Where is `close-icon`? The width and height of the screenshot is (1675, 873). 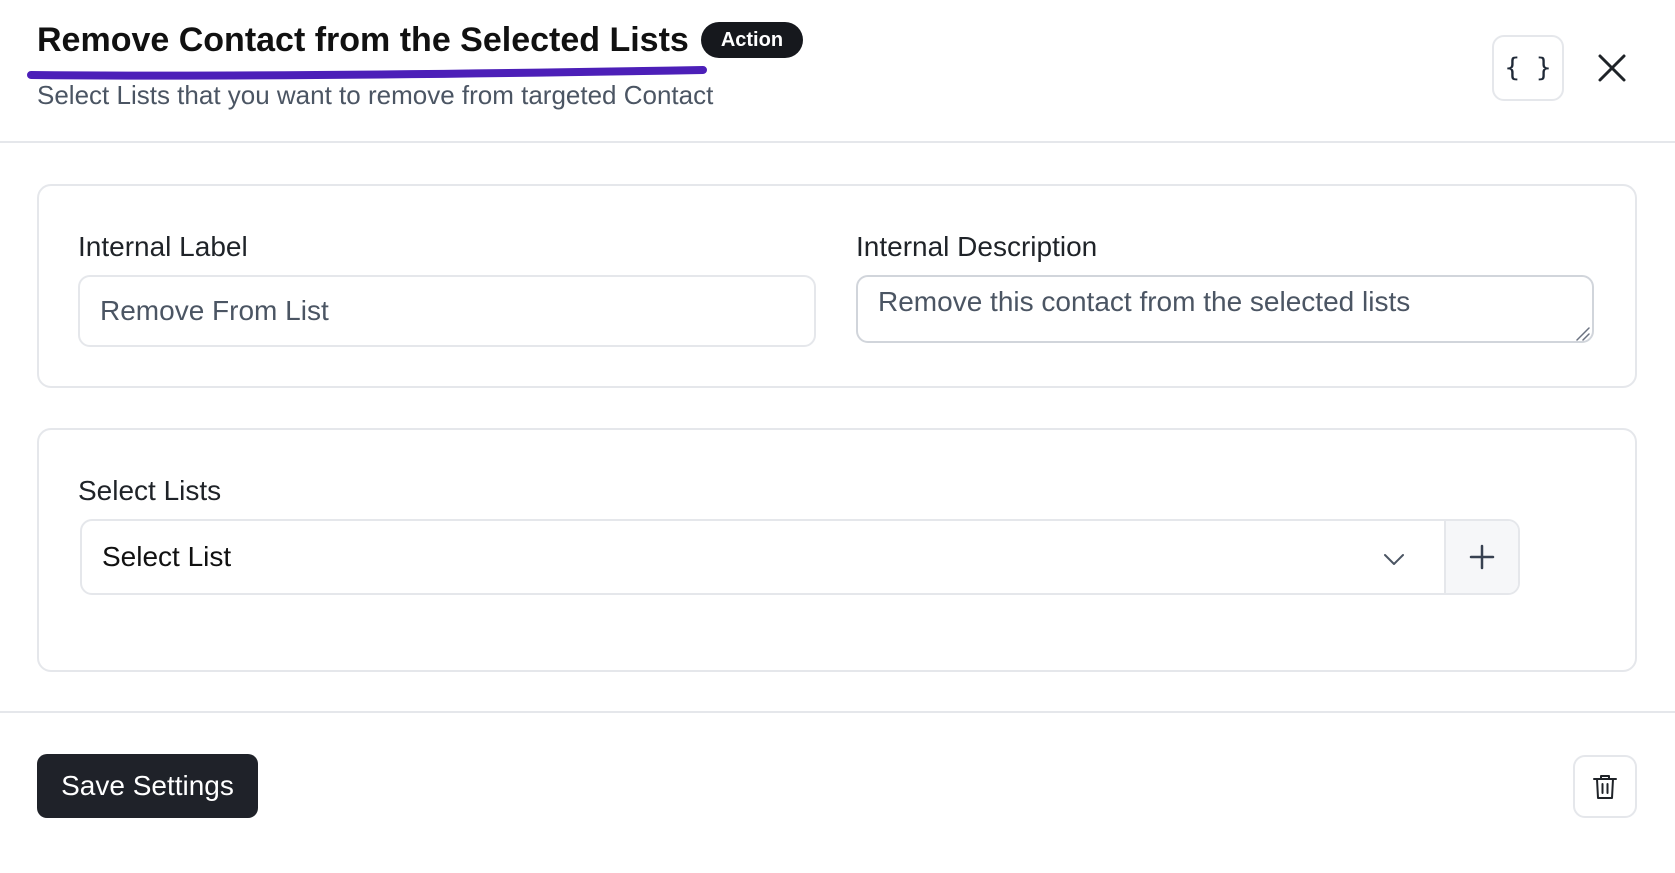
close-icon is located at coordinates (1612, 68).